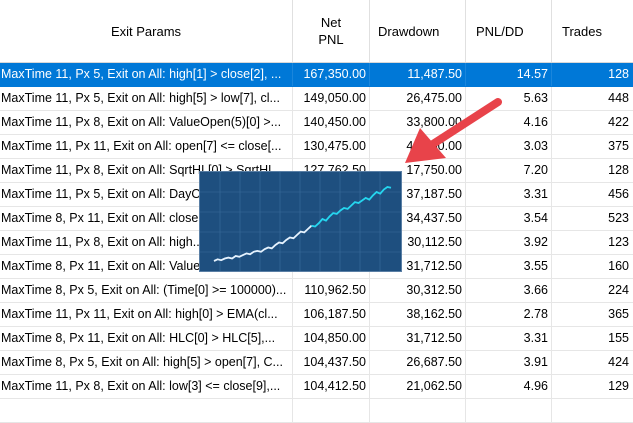 This screenshot has height=423, width=633. I want to click on cell-net-pnl: 149,050.00, so click(331, 98).